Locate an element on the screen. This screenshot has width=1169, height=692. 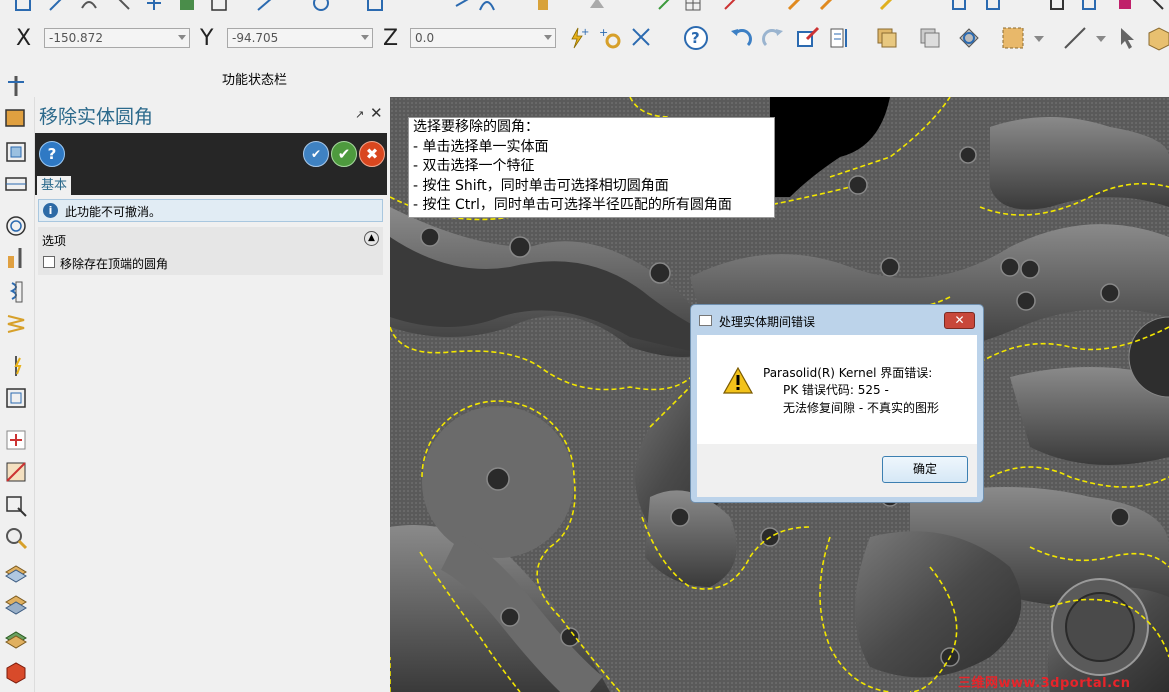
autocursor-settings-icon: + is located at coordinates (610, 38).